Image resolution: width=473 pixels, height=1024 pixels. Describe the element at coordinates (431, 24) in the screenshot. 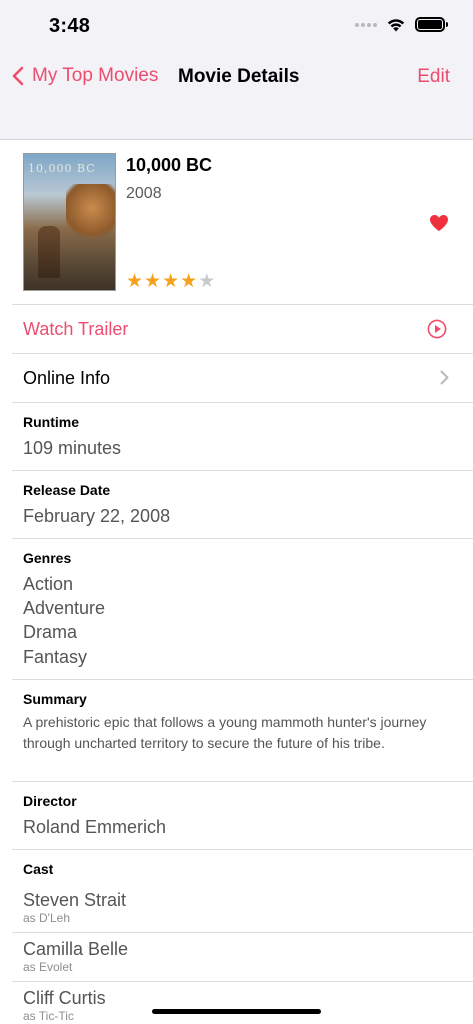

I see `battery-icon` at that location.